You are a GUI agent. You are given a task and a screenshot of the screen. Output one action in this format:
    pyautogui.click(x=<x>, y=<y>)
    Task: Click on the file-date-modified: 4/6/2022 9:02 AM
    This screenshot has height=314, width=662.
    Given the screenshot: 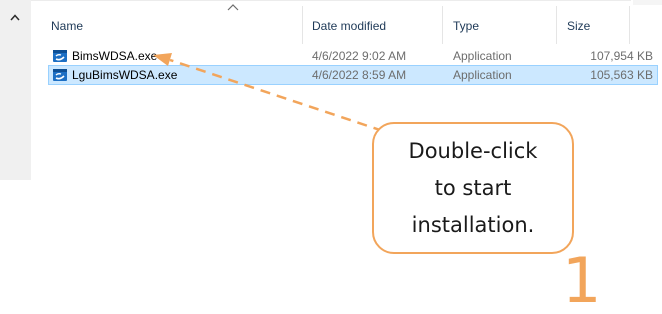 What is the action you would take?
    pyautogui.click(x=359, y=56)
    